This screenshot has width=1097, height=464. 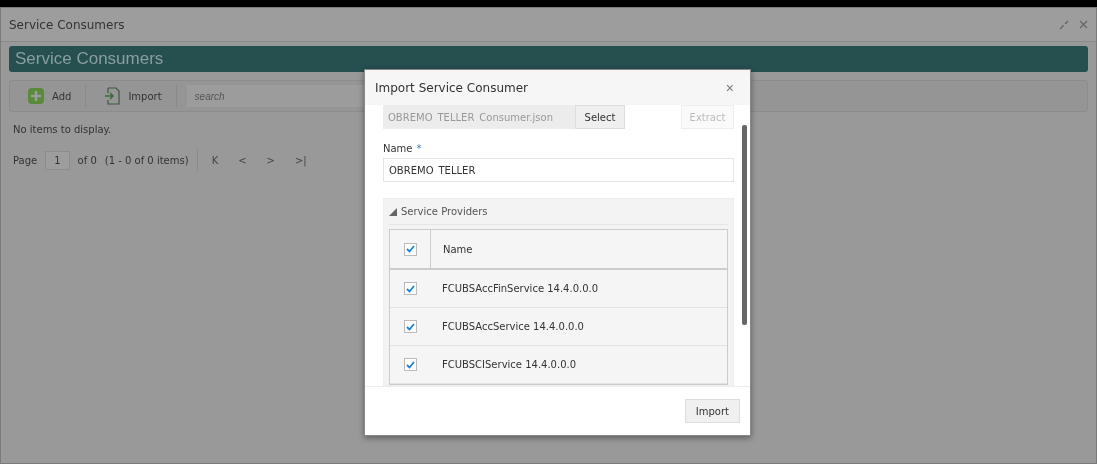 What do you see at coordinates (89, 59) in the screenshot?
I see `panel-title: Service Consumers` at bounding box center [89, 59].